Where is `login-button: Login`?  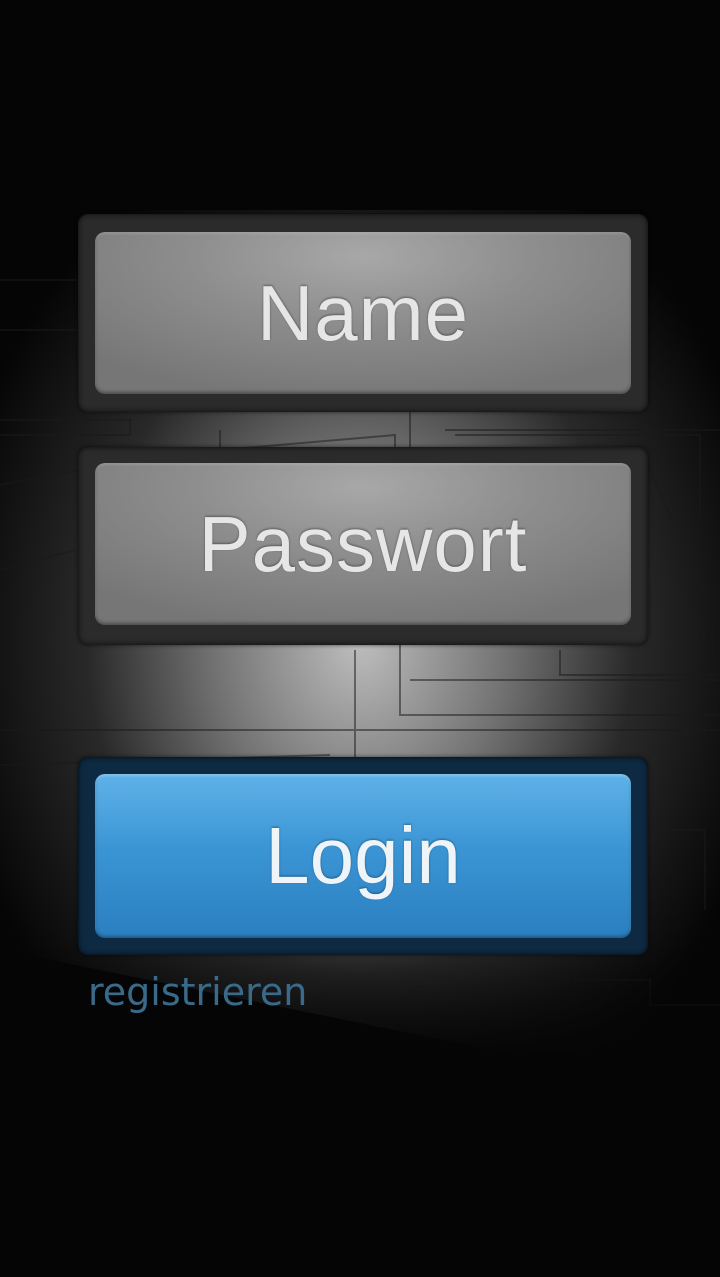
login-button: Login is located at coordinates (363, 856).